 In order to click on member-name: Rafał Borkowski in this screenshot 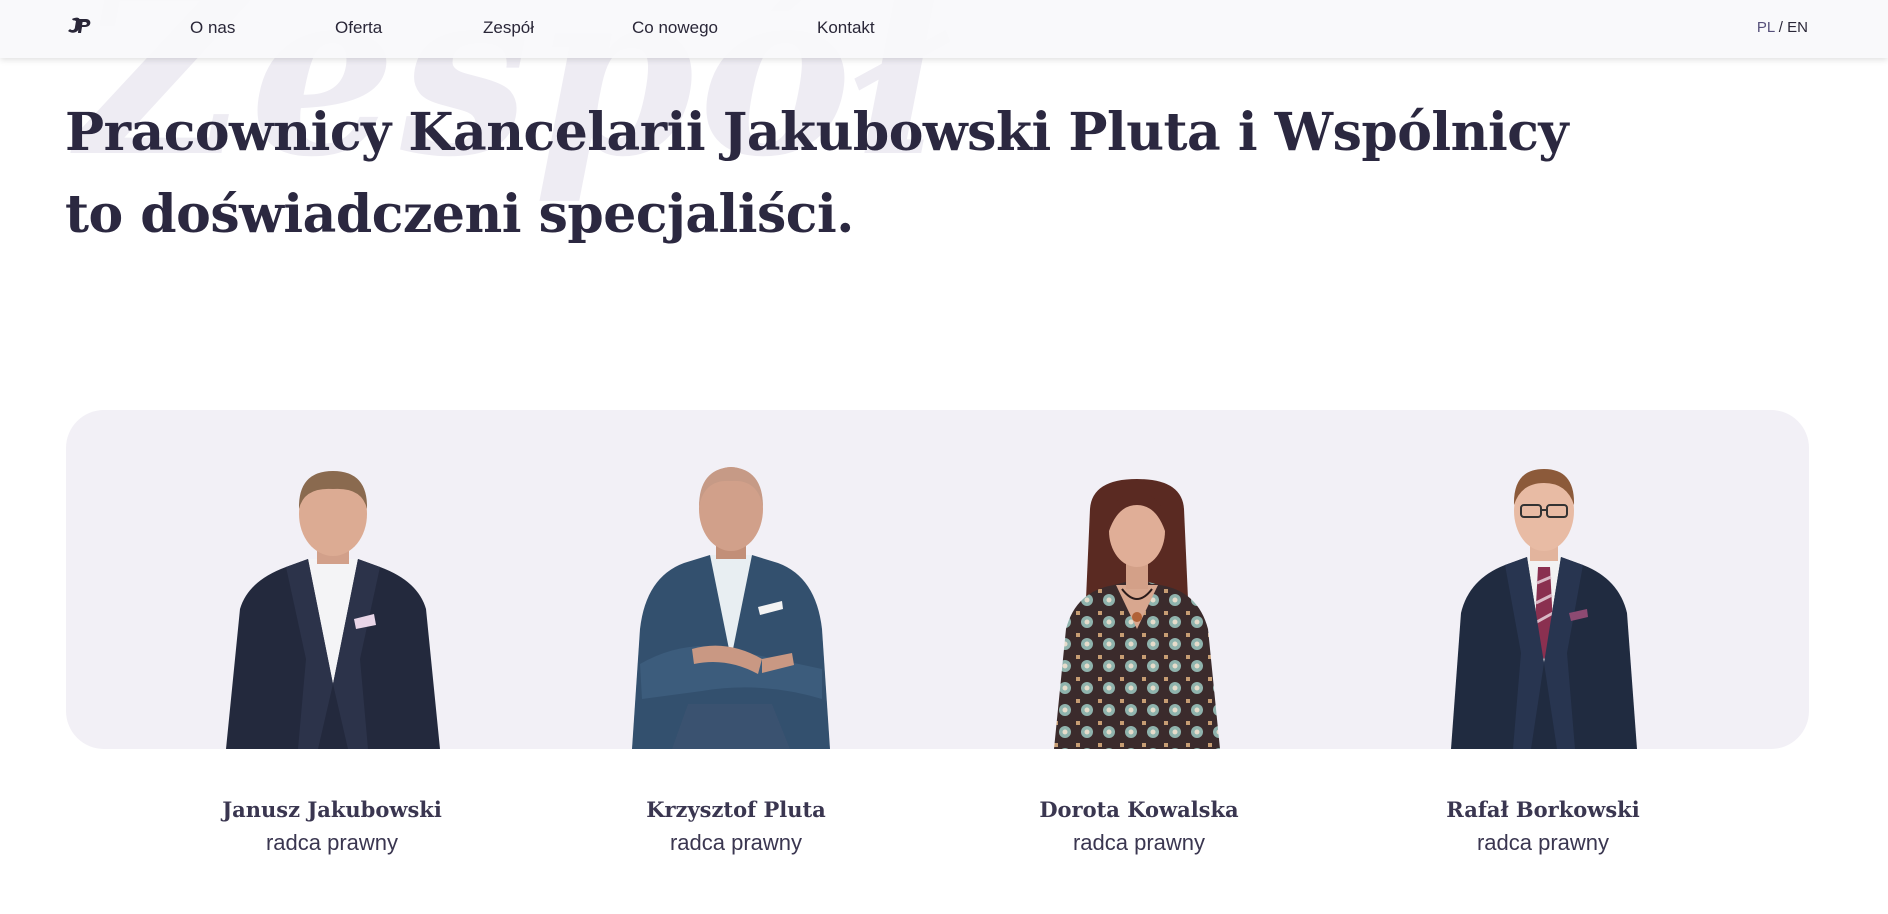, I will do `click(1543, 809)`.